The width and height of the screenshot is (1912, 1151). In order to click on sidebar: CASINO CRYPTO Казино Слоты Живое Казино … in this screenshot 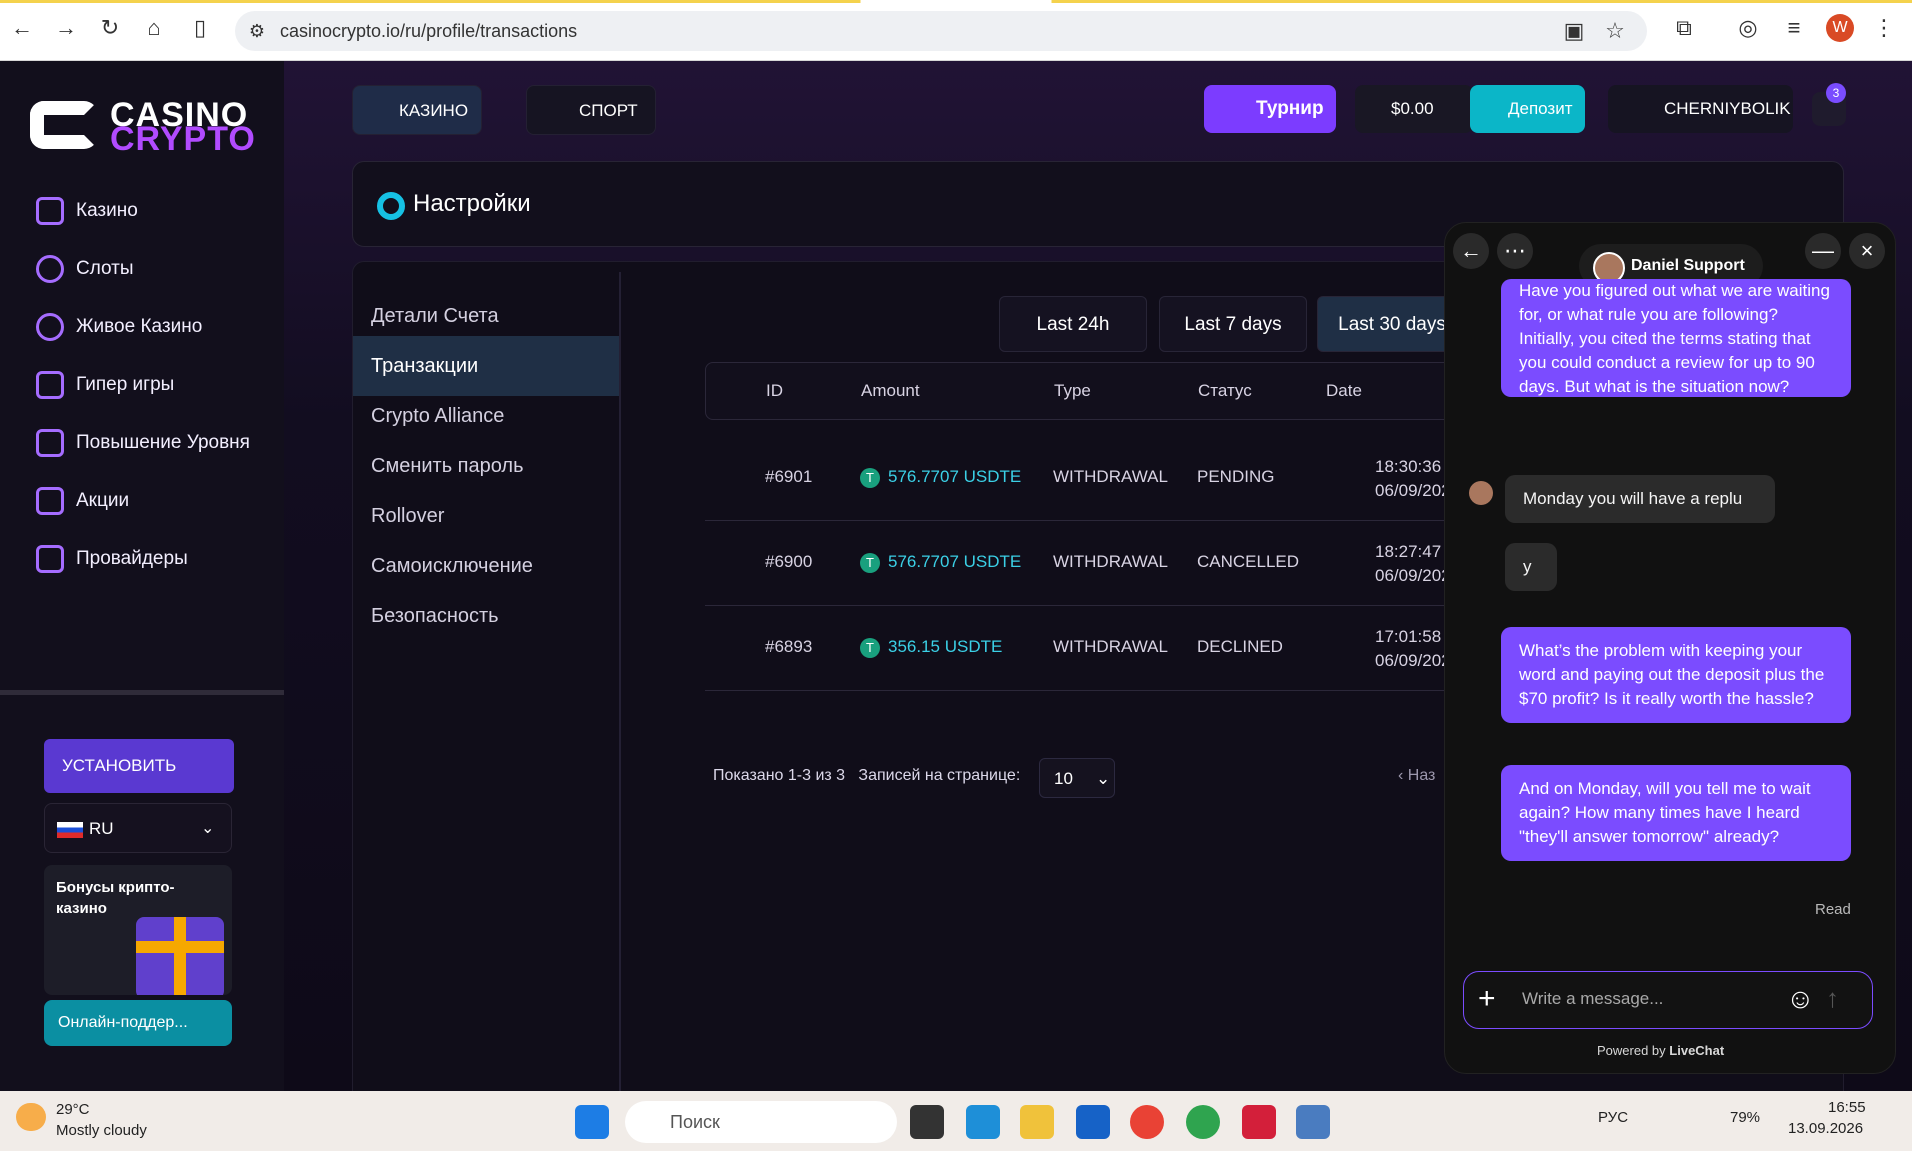, I will do `click(142, 576)`.